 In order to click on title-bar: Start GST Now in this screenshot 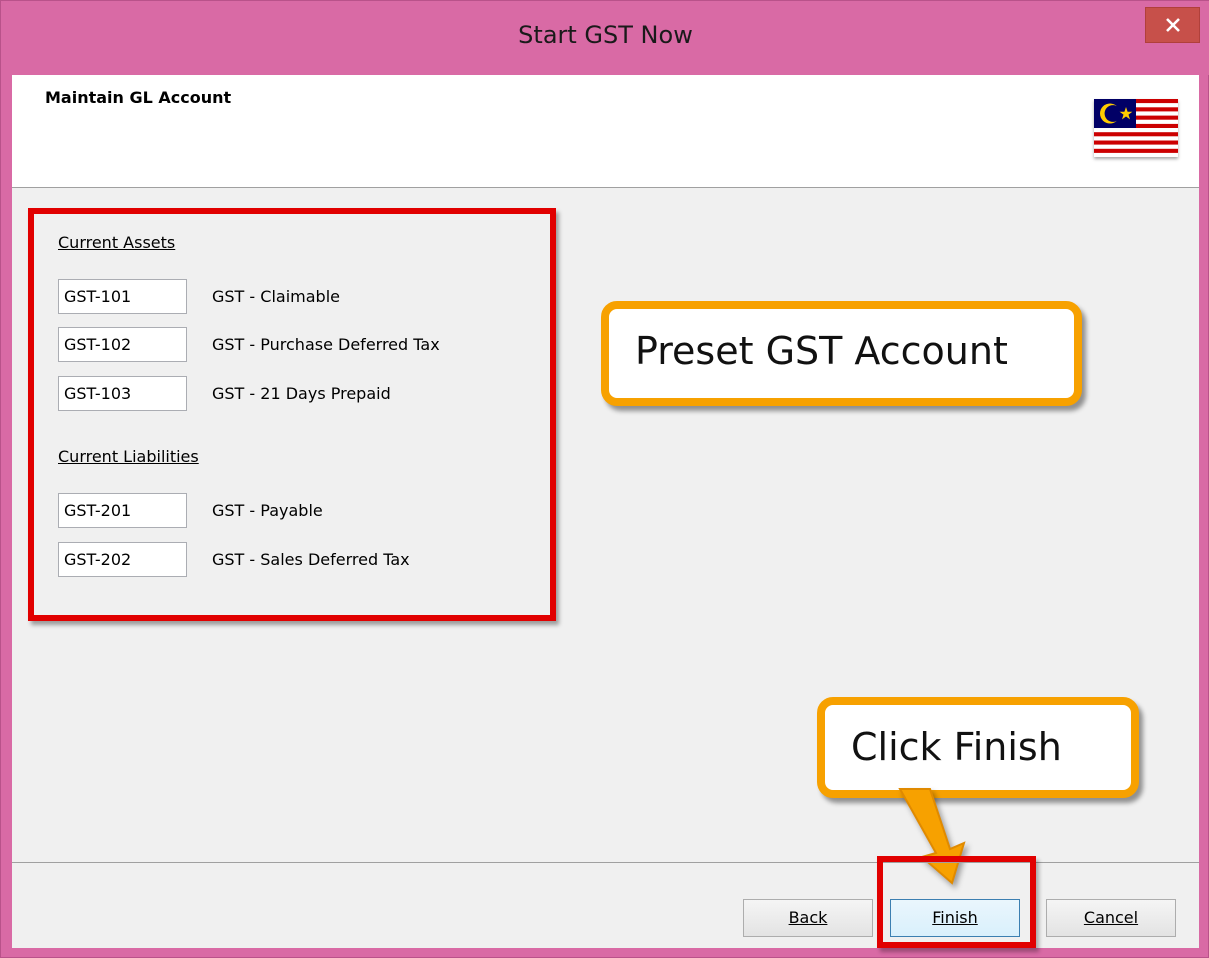, I will do `click(605, 38)`.